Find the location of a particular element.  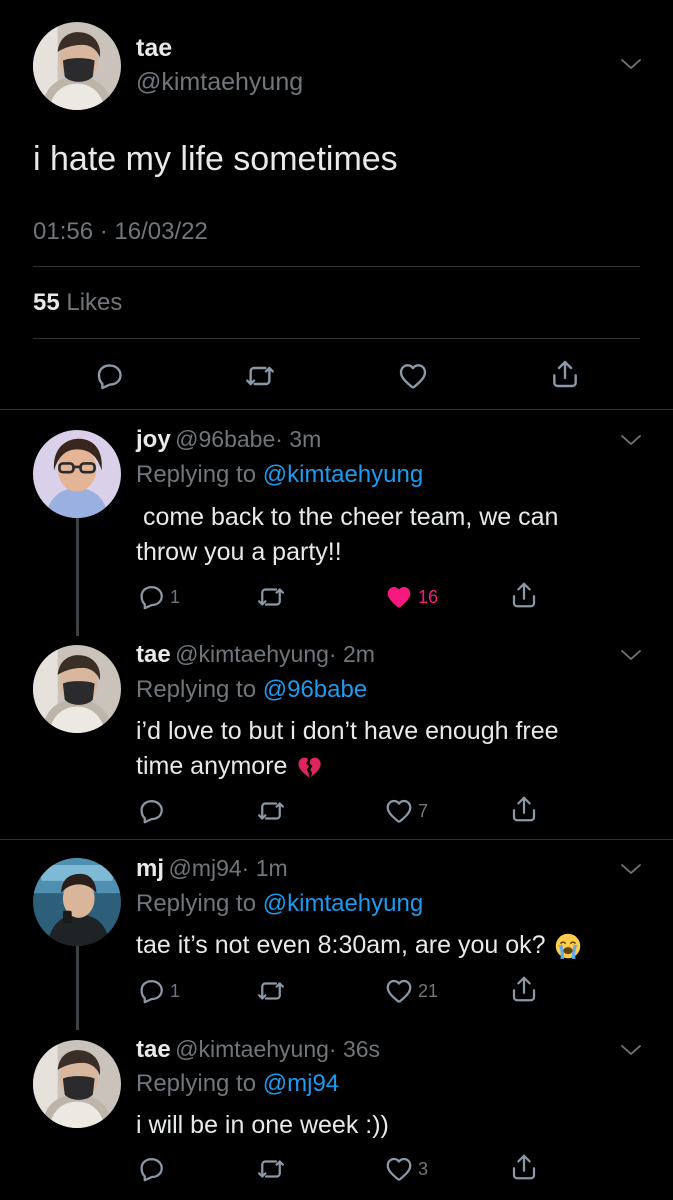

reply-header: mj @mj94· 1m is located at coordinates (212, 869).